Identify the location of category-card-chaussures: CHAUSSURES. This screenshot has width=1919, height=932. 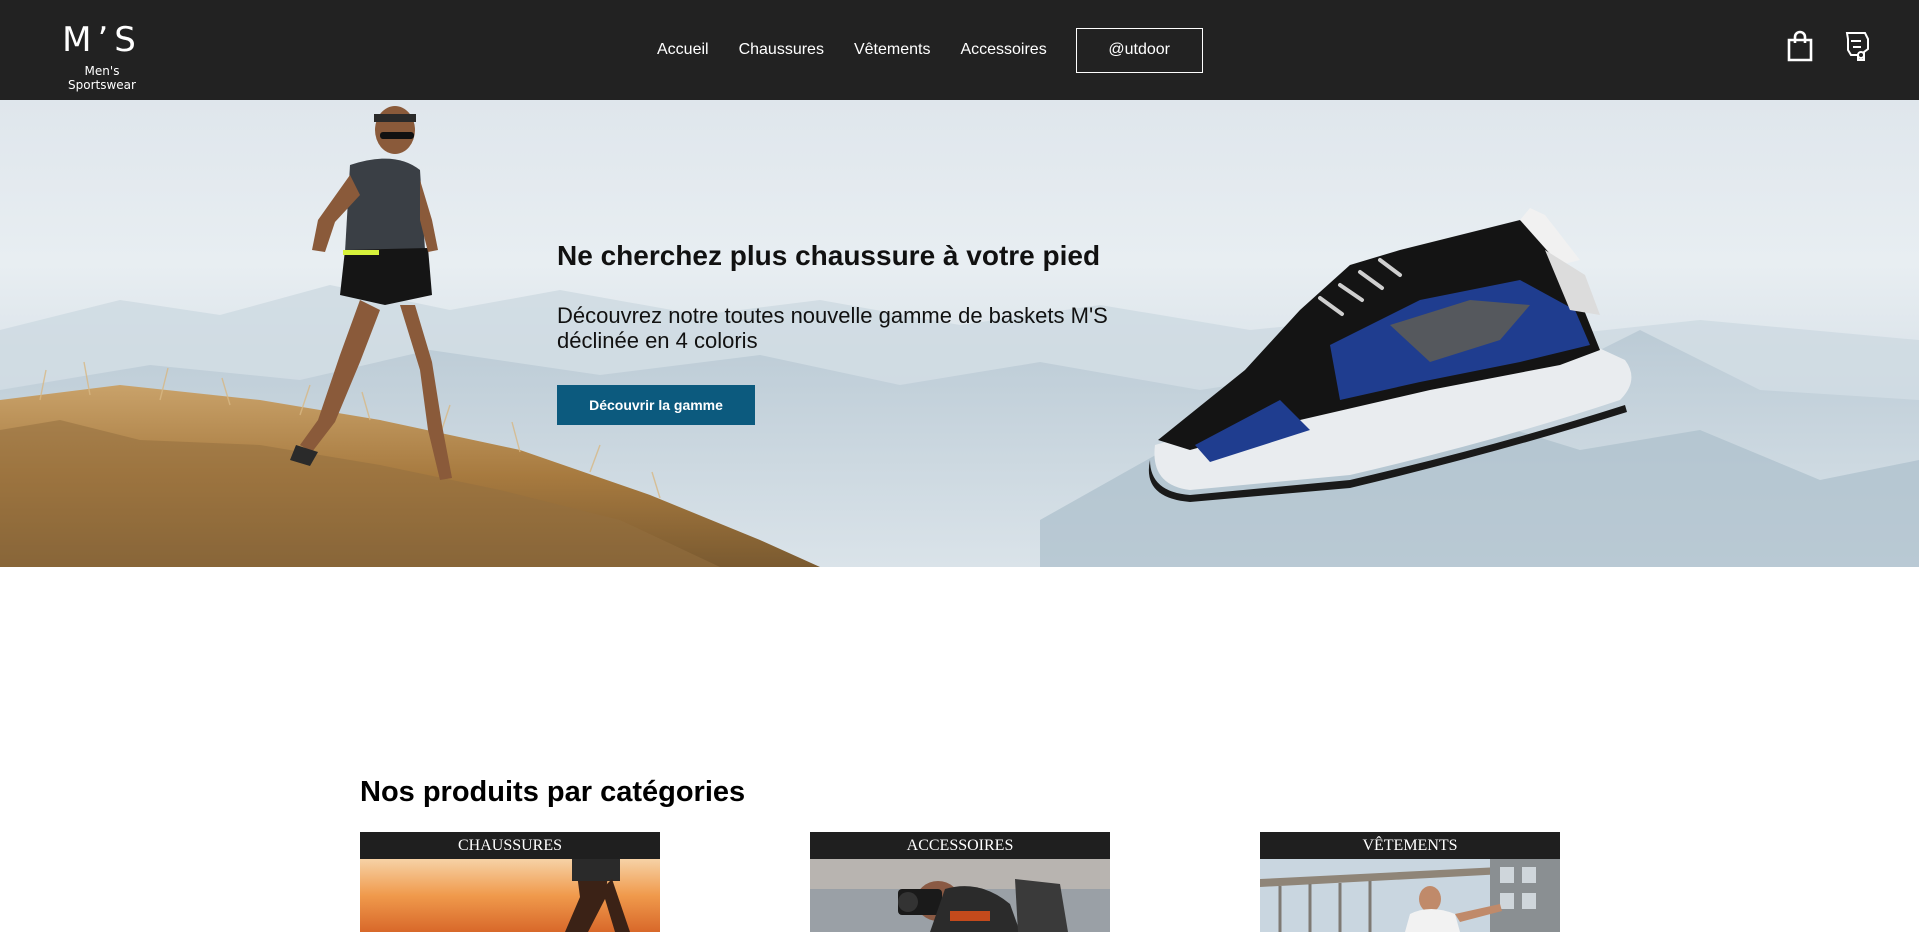
(510, 882).